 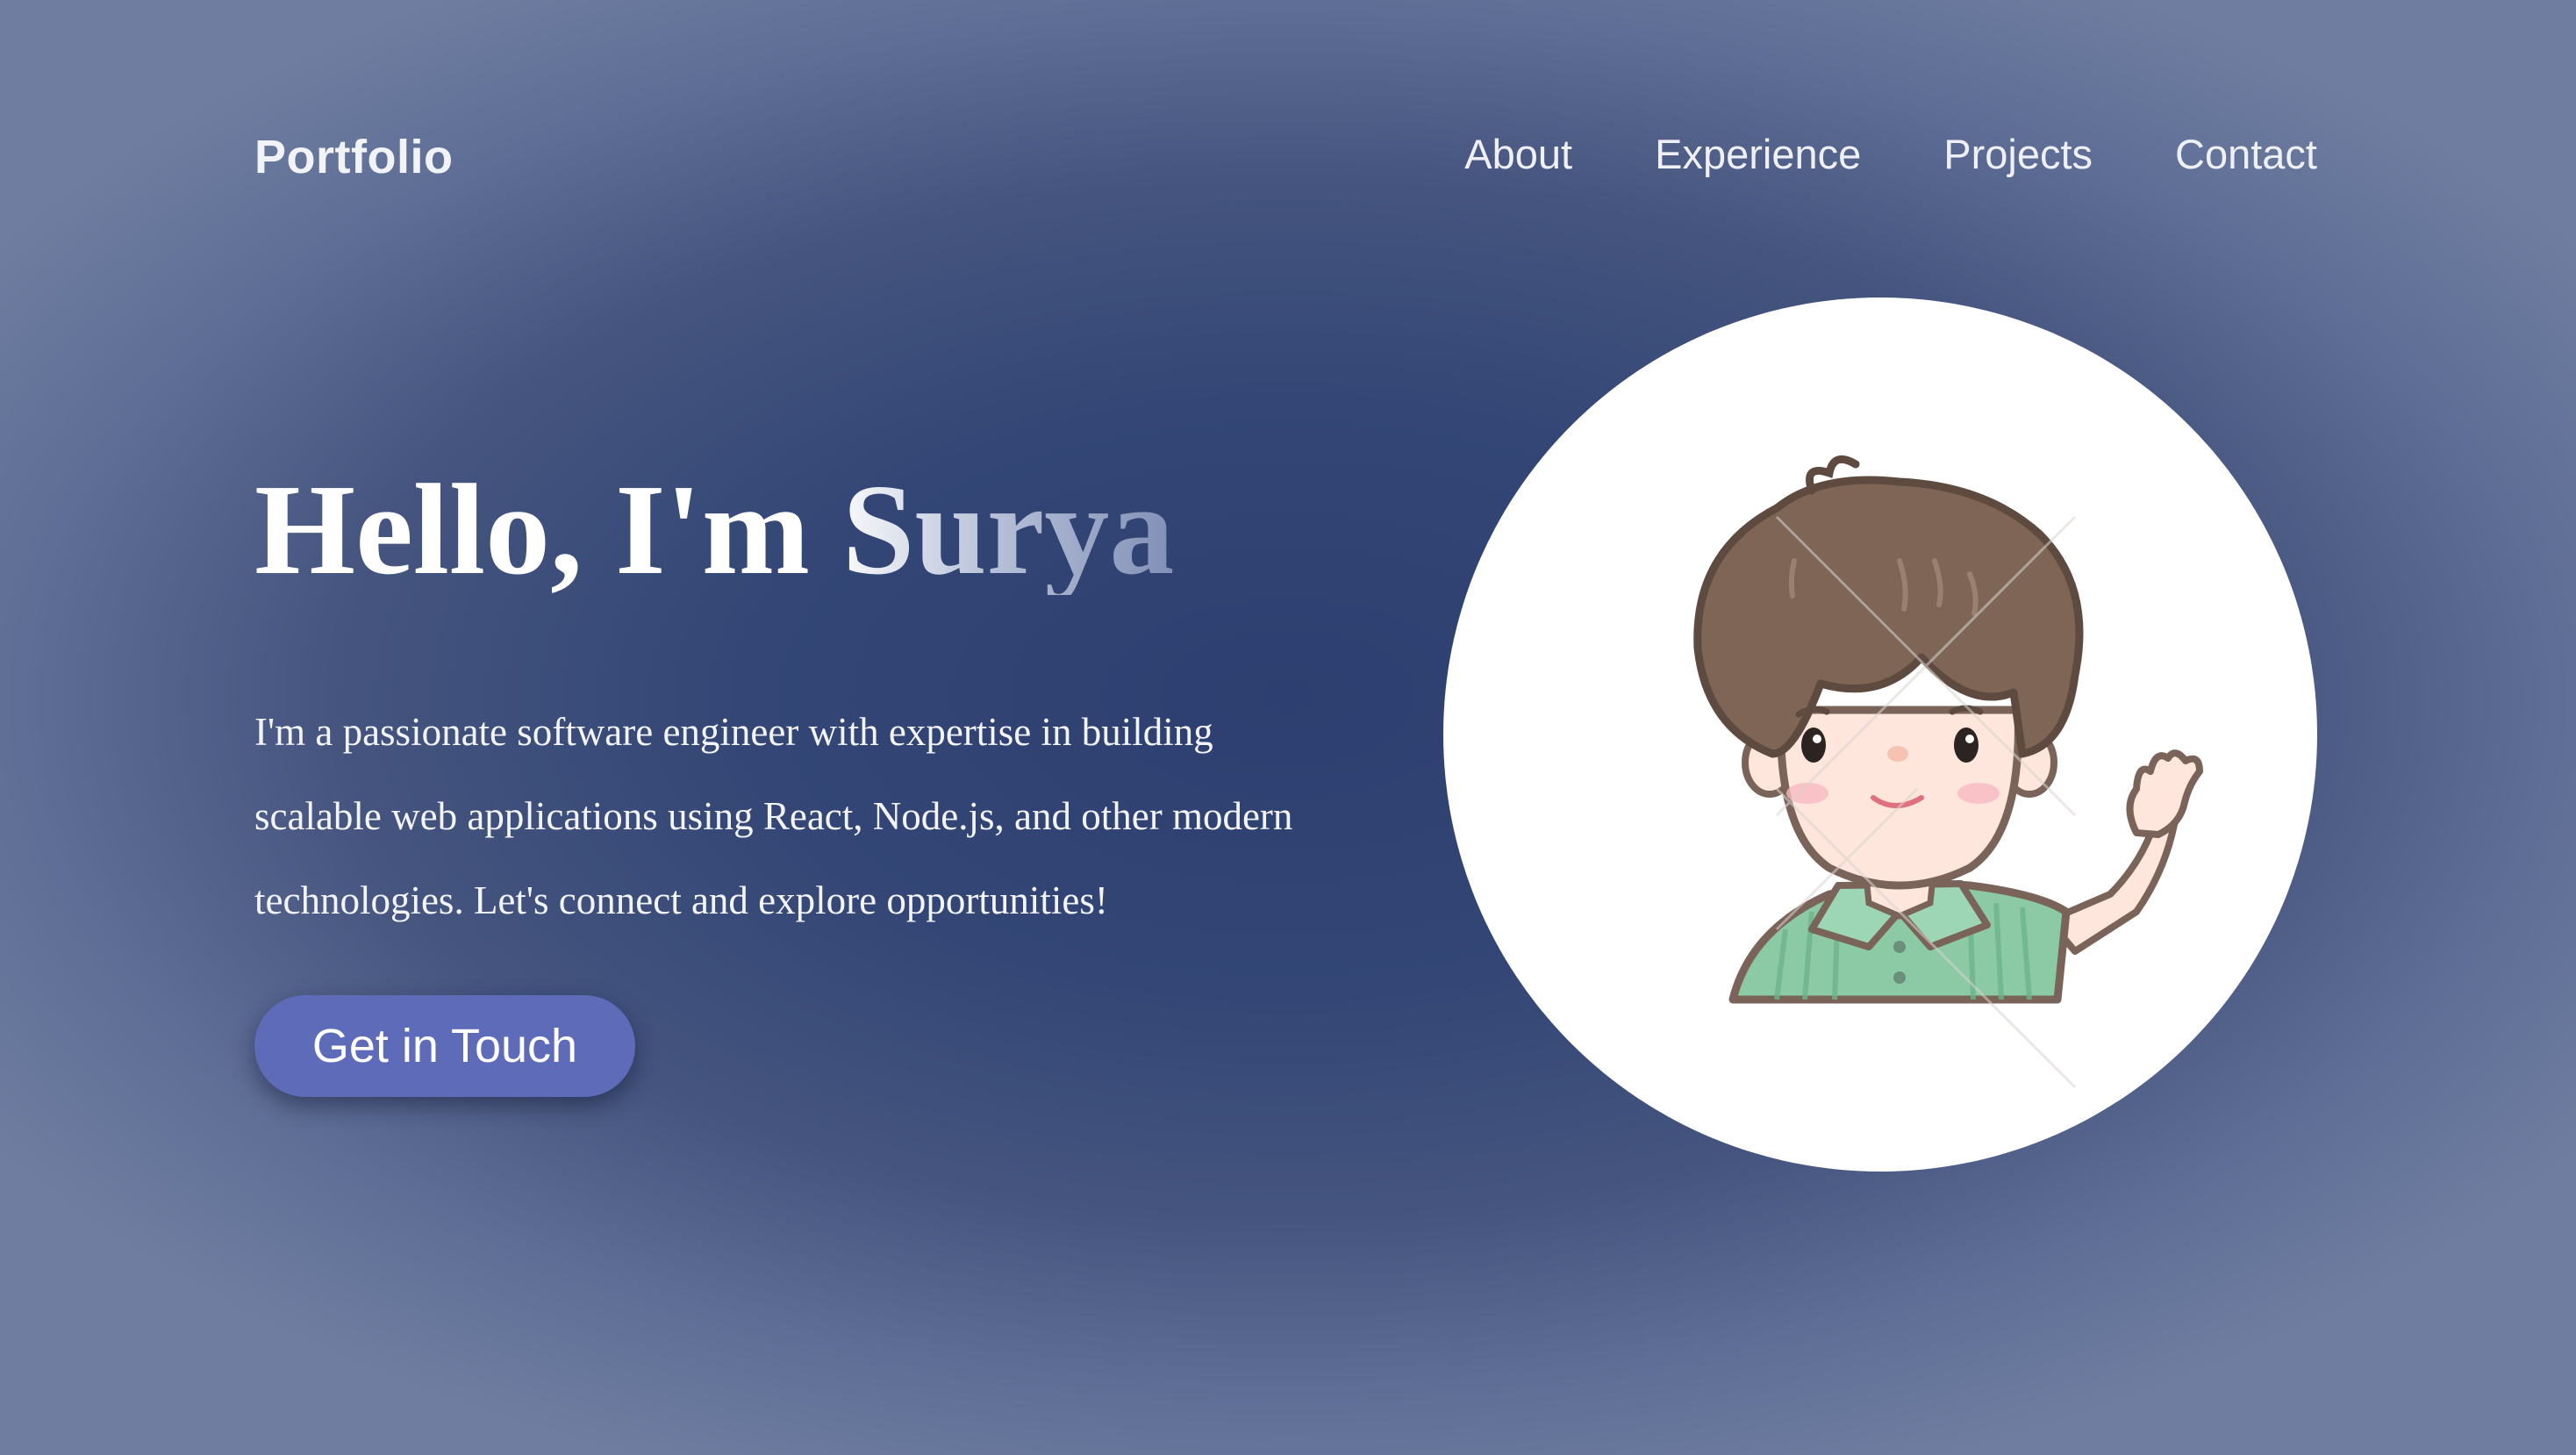 I want to click on nav-link-contact: Contact, so click(x=2246, y=154).